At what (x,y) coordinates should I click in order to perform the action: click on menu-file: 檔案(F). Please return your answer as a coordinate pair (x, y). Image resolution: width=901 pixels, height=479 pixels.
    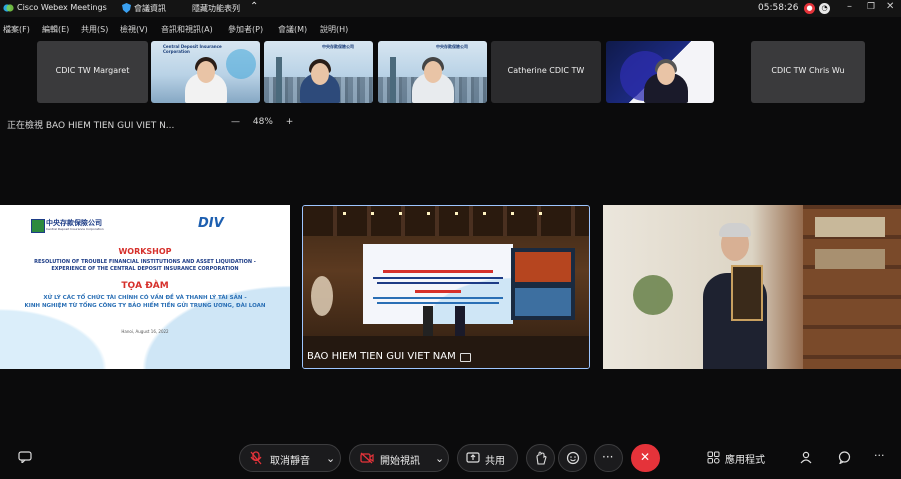
    Looking at the image, I should click on (16, 29).